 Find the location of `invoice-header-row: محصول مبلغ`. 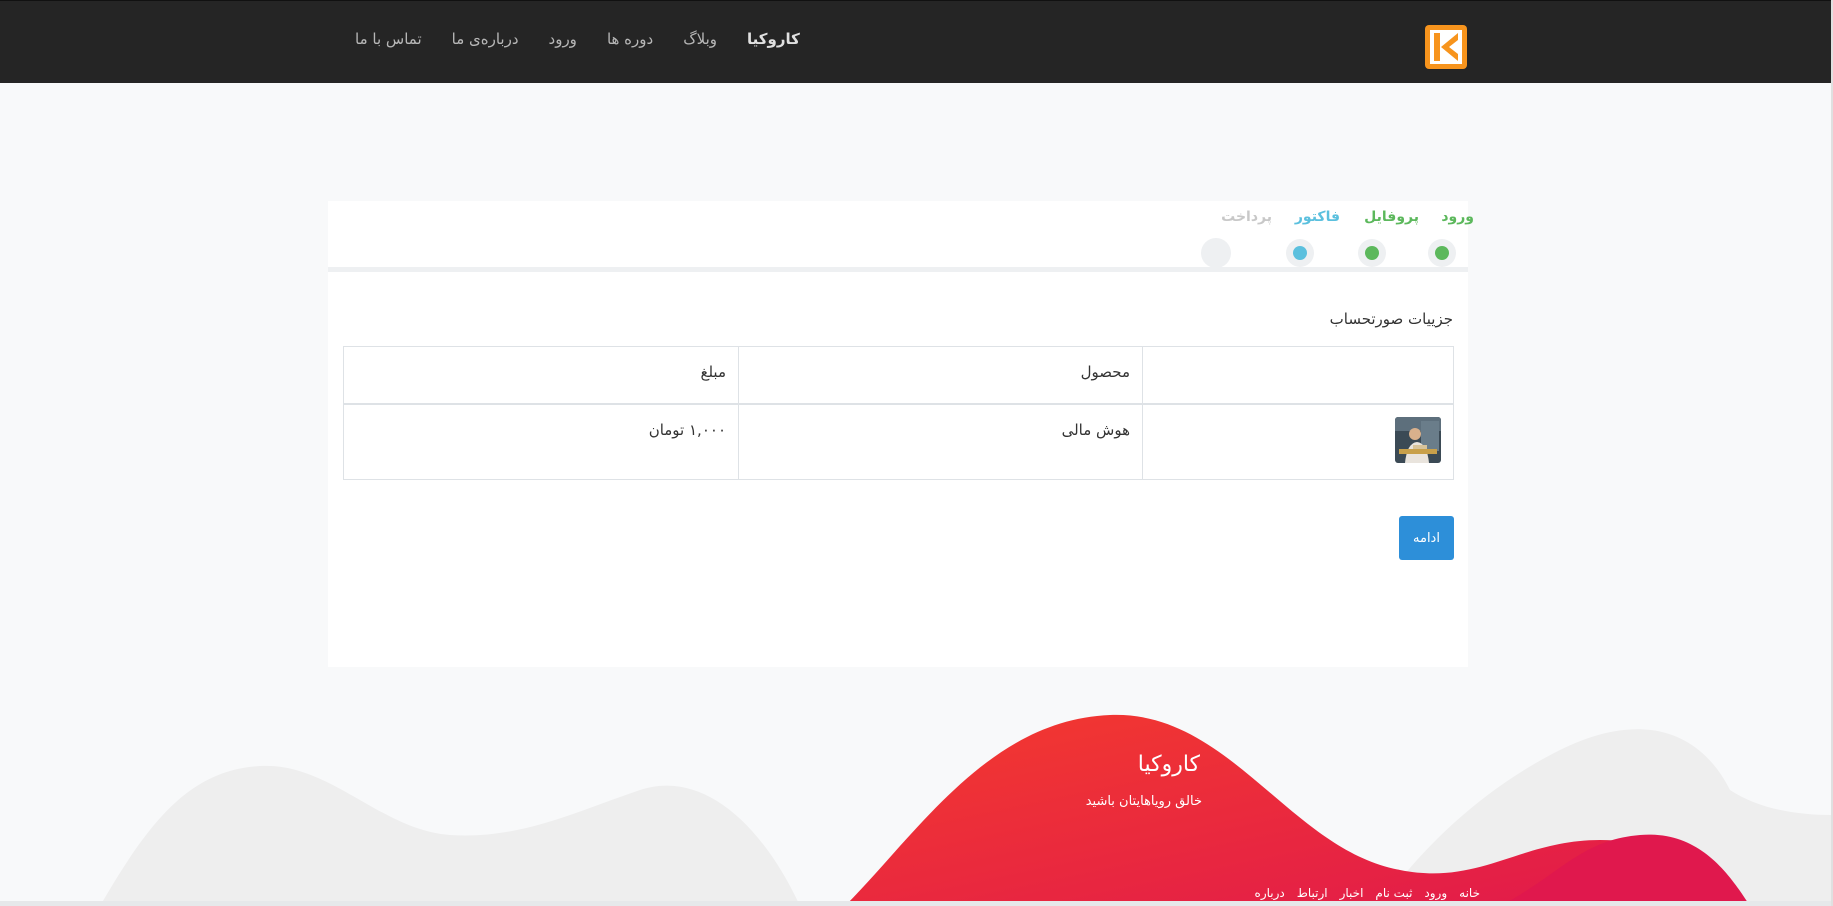

invoice-header-row: محصول مبلغ is located at coordinates (898, 375).